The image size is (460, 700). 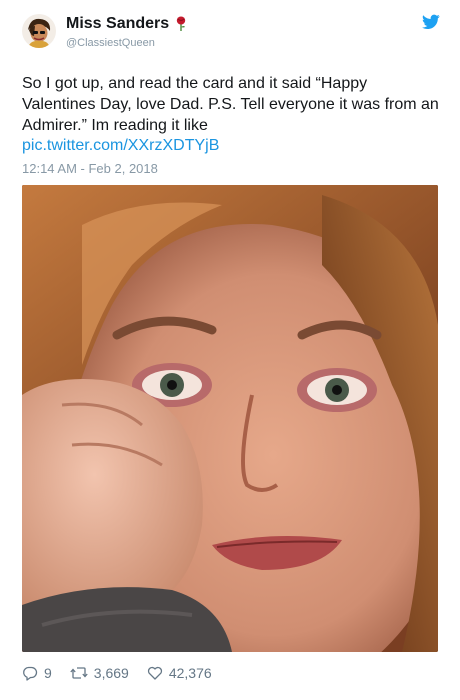 What do you see at coordinates (117, 24) in the screenshot?
I see `display-name-text: Miss Sanders` at bounding box center [117, 24].